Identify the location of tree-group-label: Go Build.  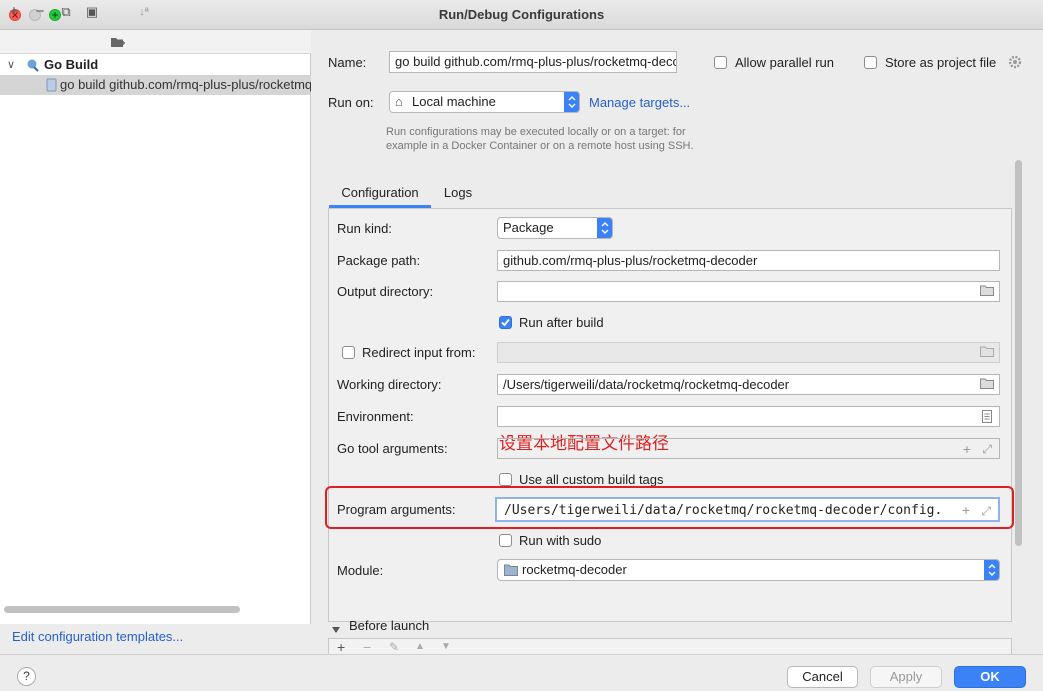
(71, 64).